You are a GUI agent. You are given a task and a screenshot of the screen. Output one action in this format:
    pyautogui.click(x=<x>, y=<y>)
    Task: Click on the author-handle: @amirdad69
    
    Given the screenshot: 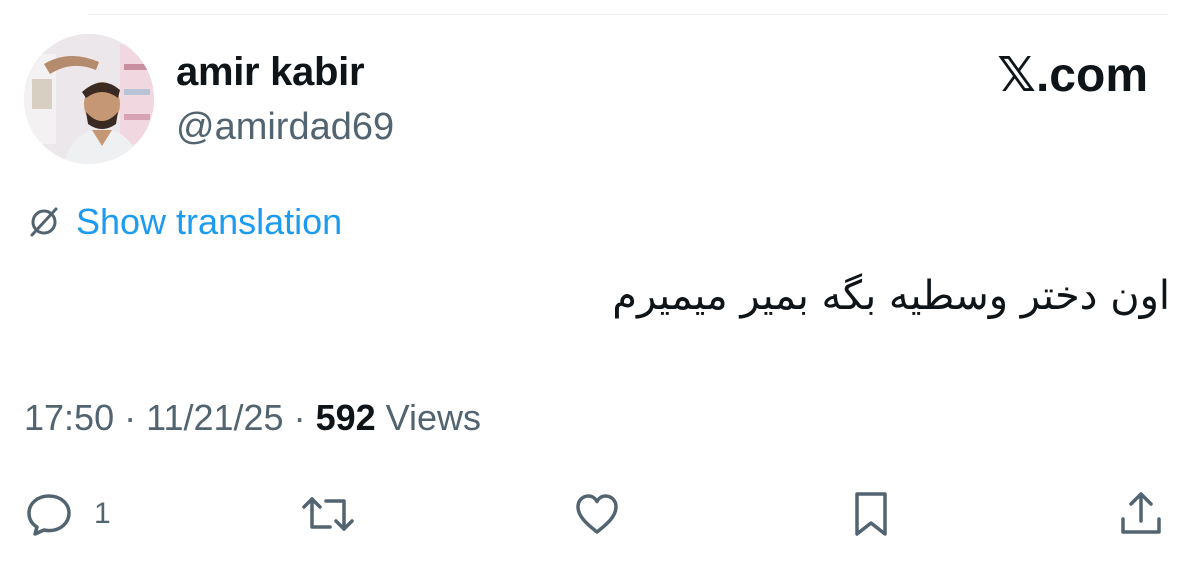 What is the action you would take?
    pyautogui.click(x=285, y=127)
    